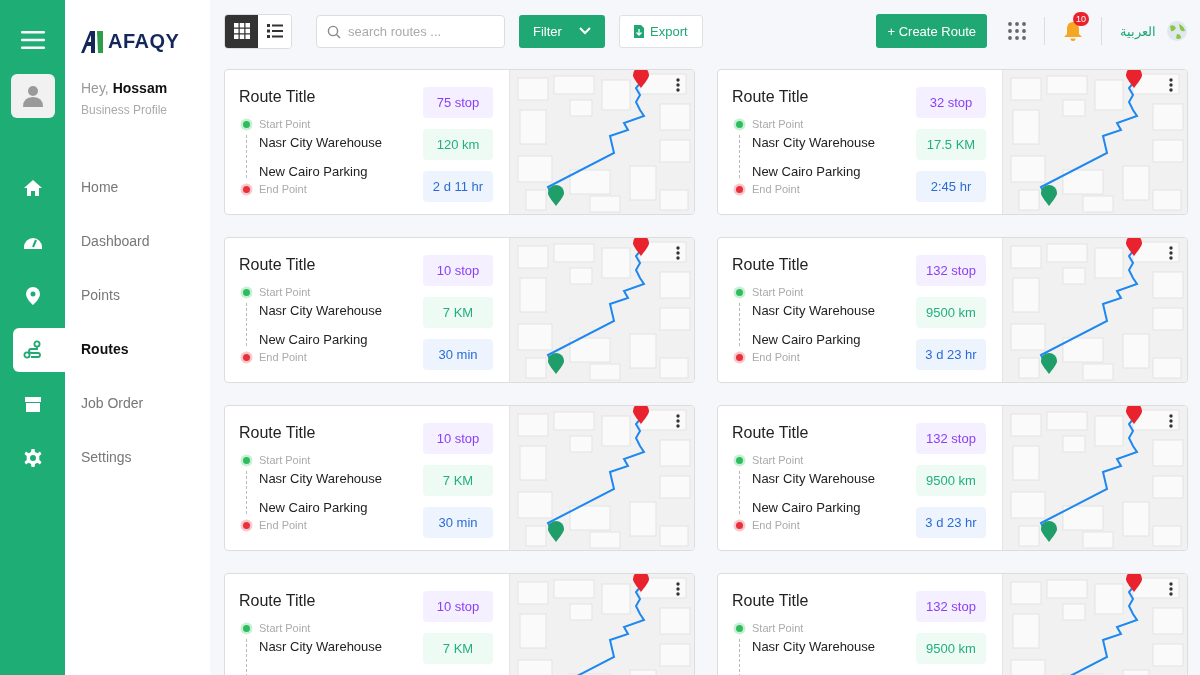  I want to click on sidebar-item: Dashboard, so click(115, 241).